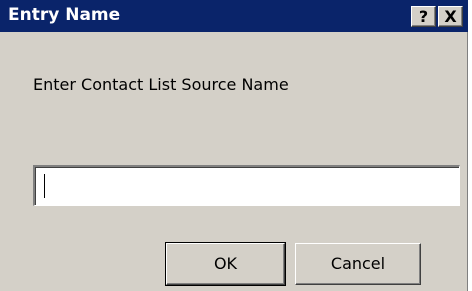  I want to click on prompt-label: Enter Contact List Source Name, so click(161, 84).